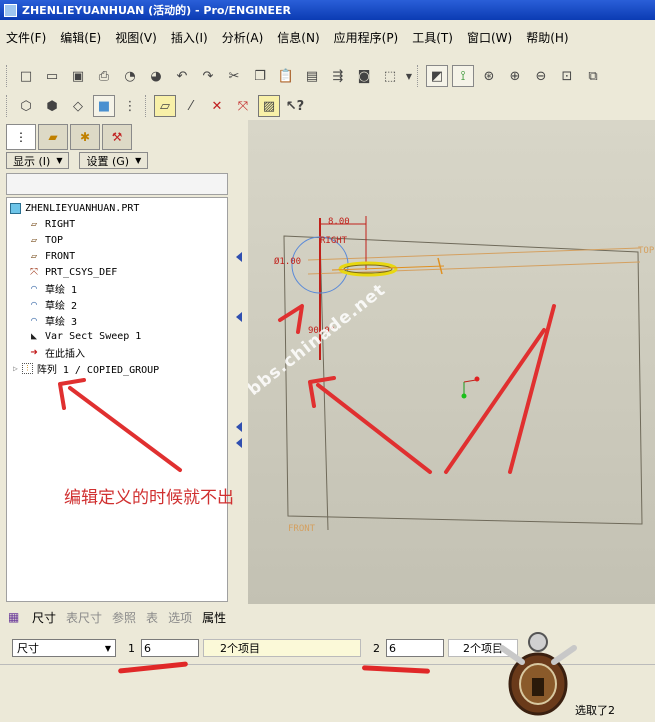  I want to click on menu-edit: 编辑(E), so click(80, 37).